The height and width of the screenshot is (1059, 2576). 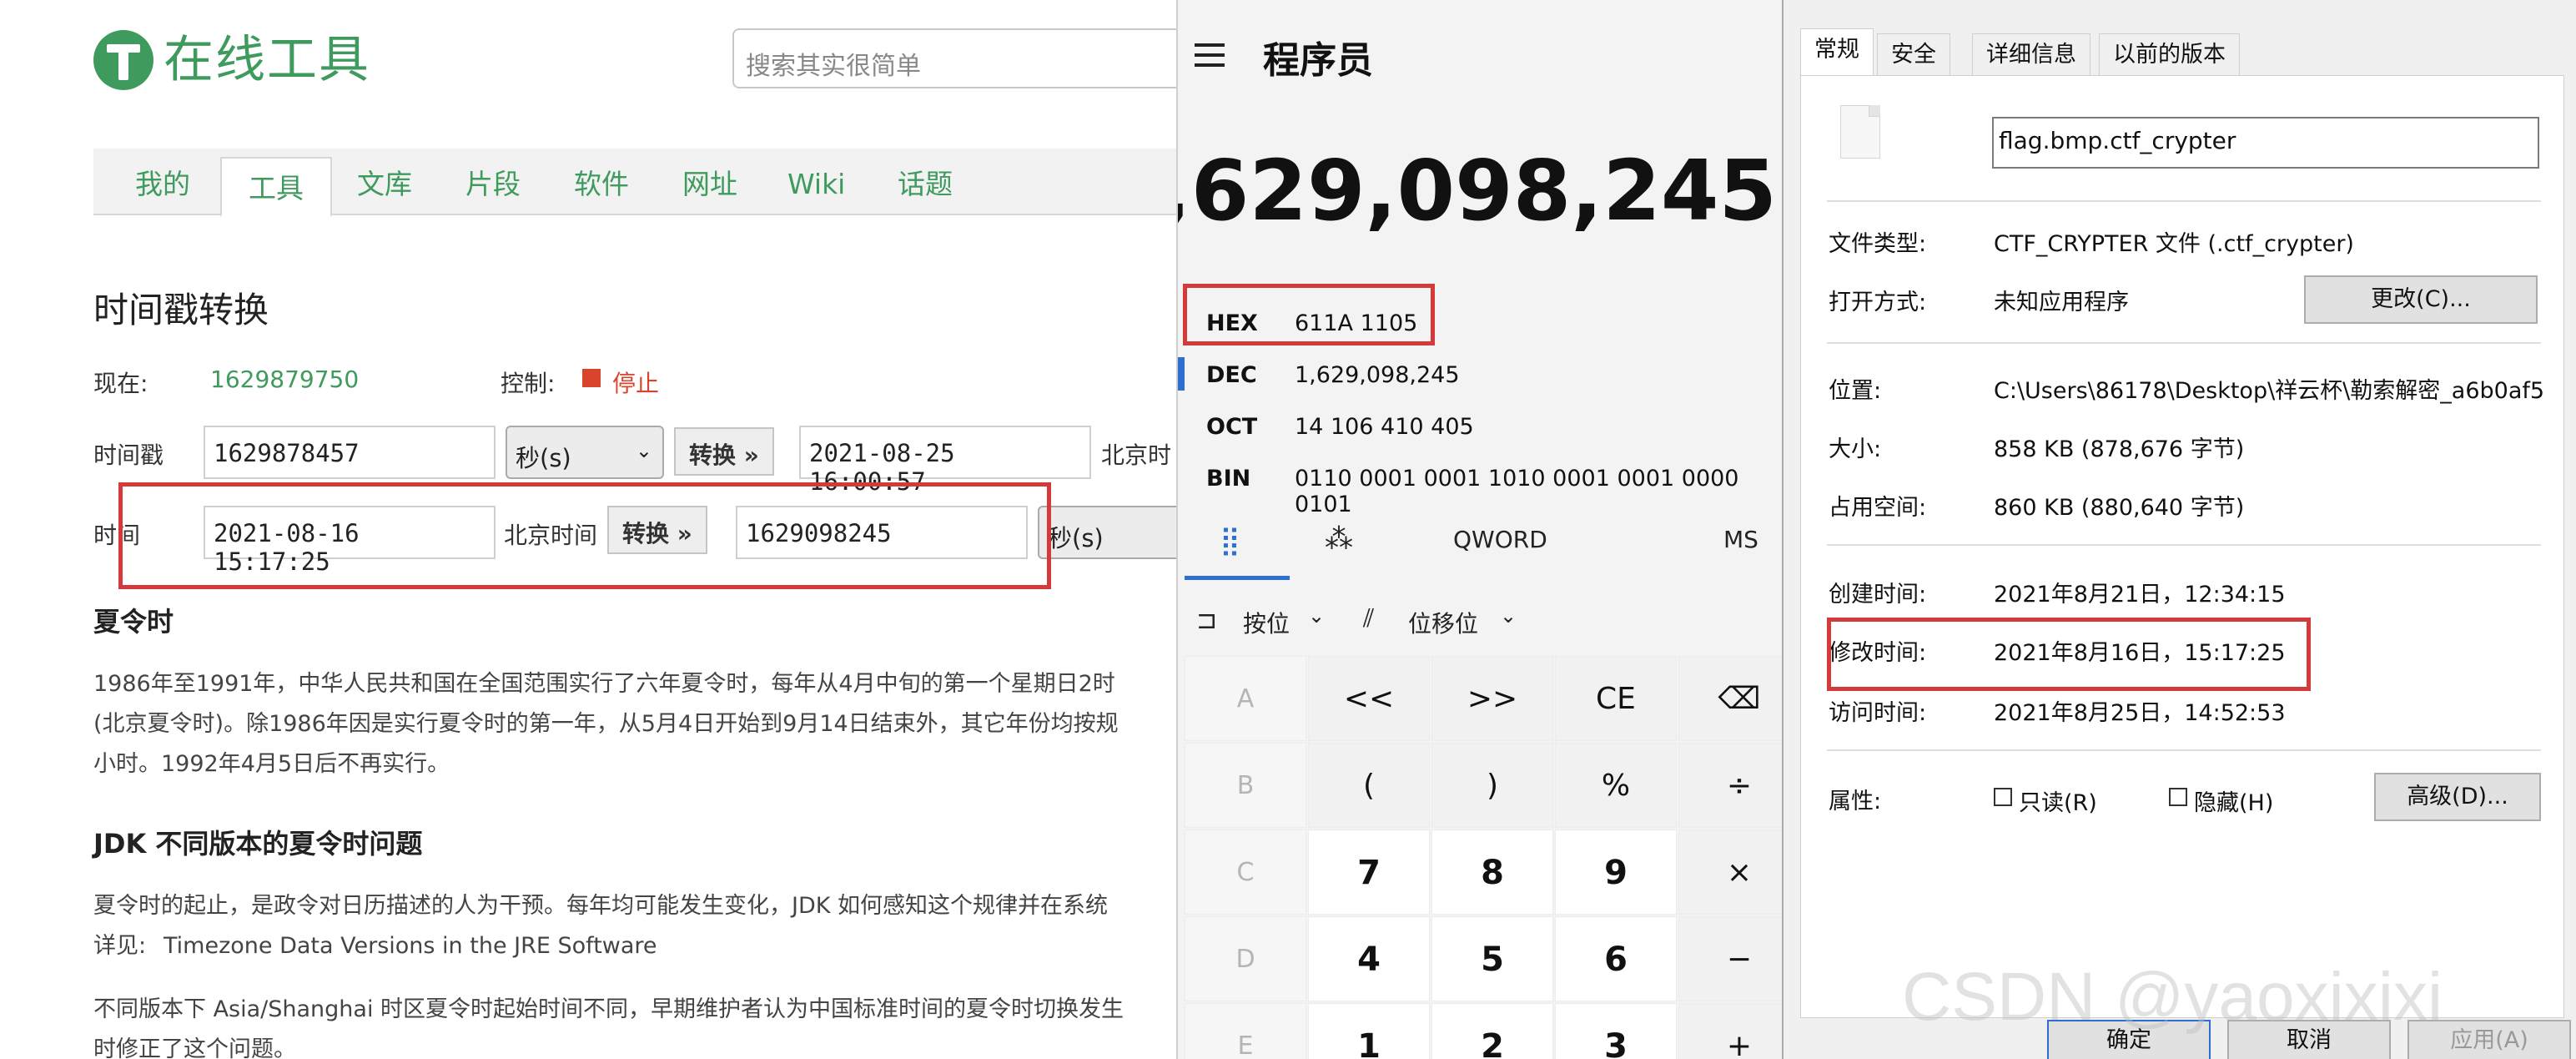 What do you see at coordinates (1730, 1031) in the screenshot?
I see `add-key: +` at bounding box center [1730, 1031].